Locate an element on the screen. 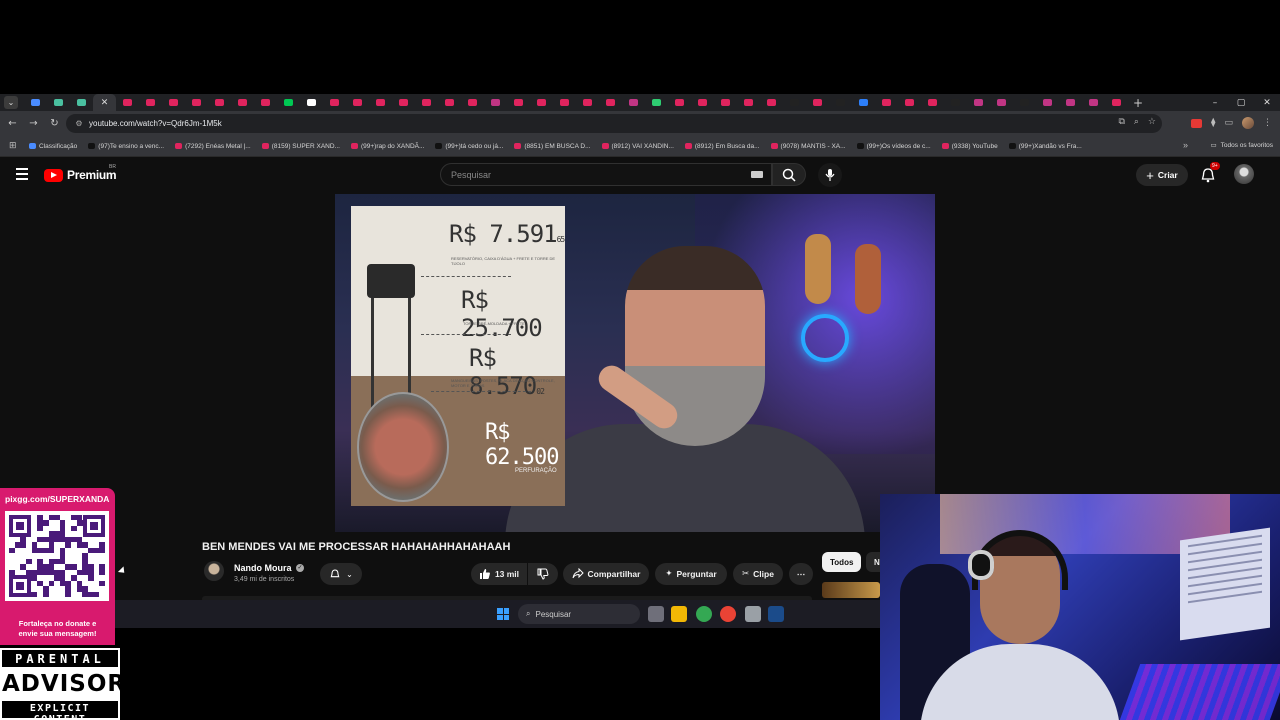  back-button: ← is located at coordinates (12, 123).